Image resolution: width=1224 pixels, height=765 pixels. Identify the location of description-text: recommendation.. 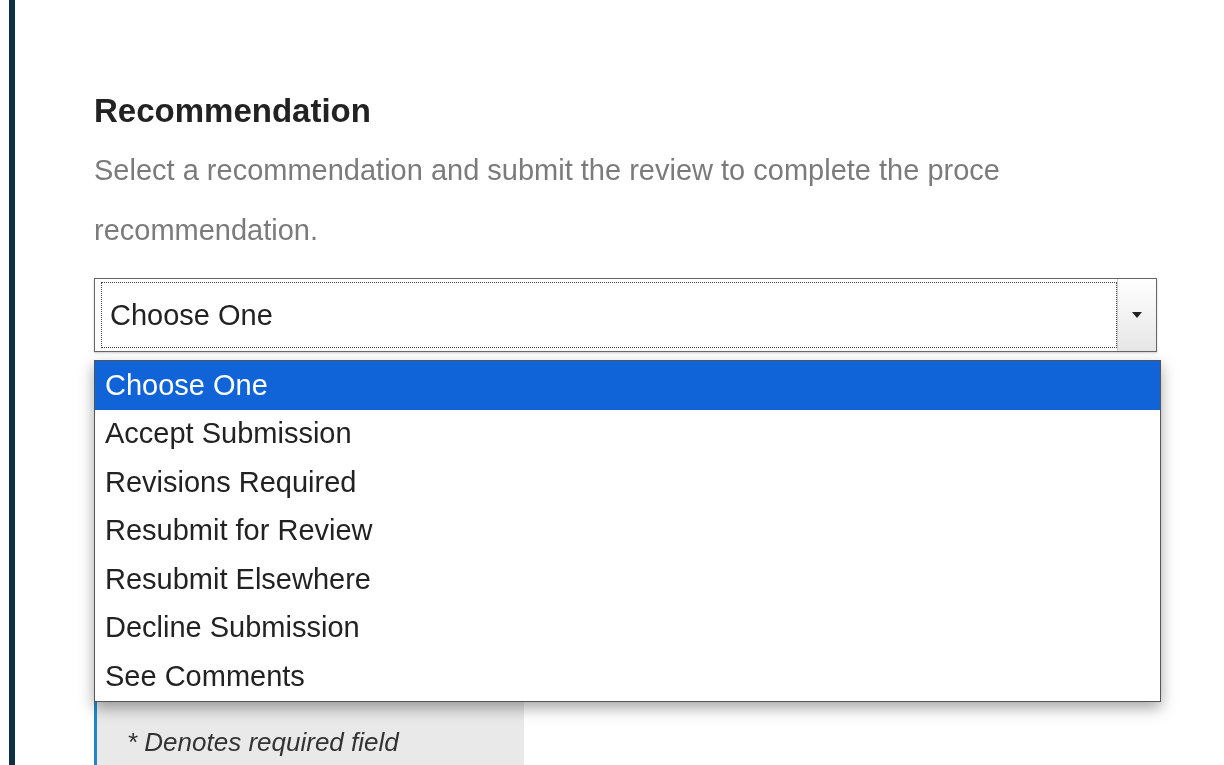
(207, 230).